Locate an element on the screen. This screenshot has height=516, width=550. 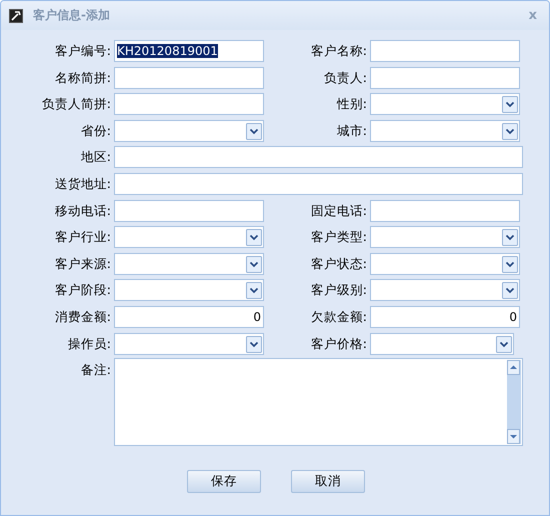
field-label: 地区: is located at coordinates (95, 157).